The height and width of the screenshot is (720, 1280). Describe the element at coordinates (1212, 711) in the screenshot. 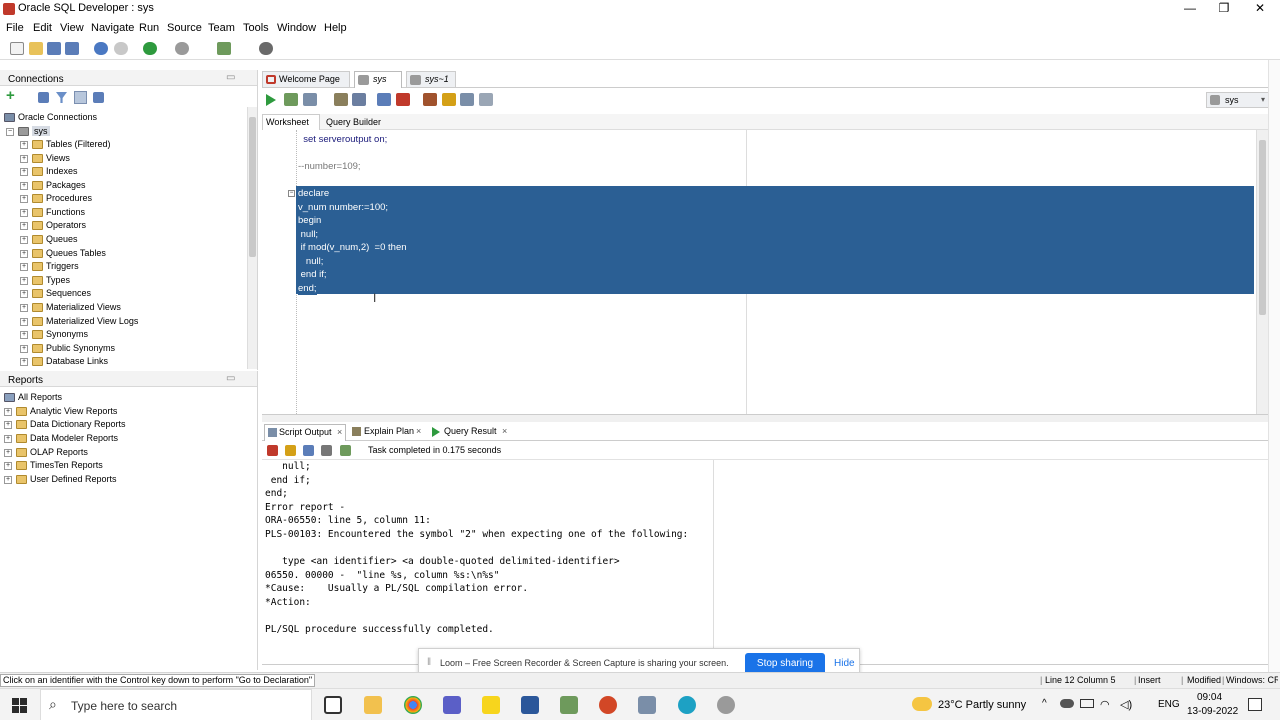

I see `clock-date: 13-09-2022` at that location.